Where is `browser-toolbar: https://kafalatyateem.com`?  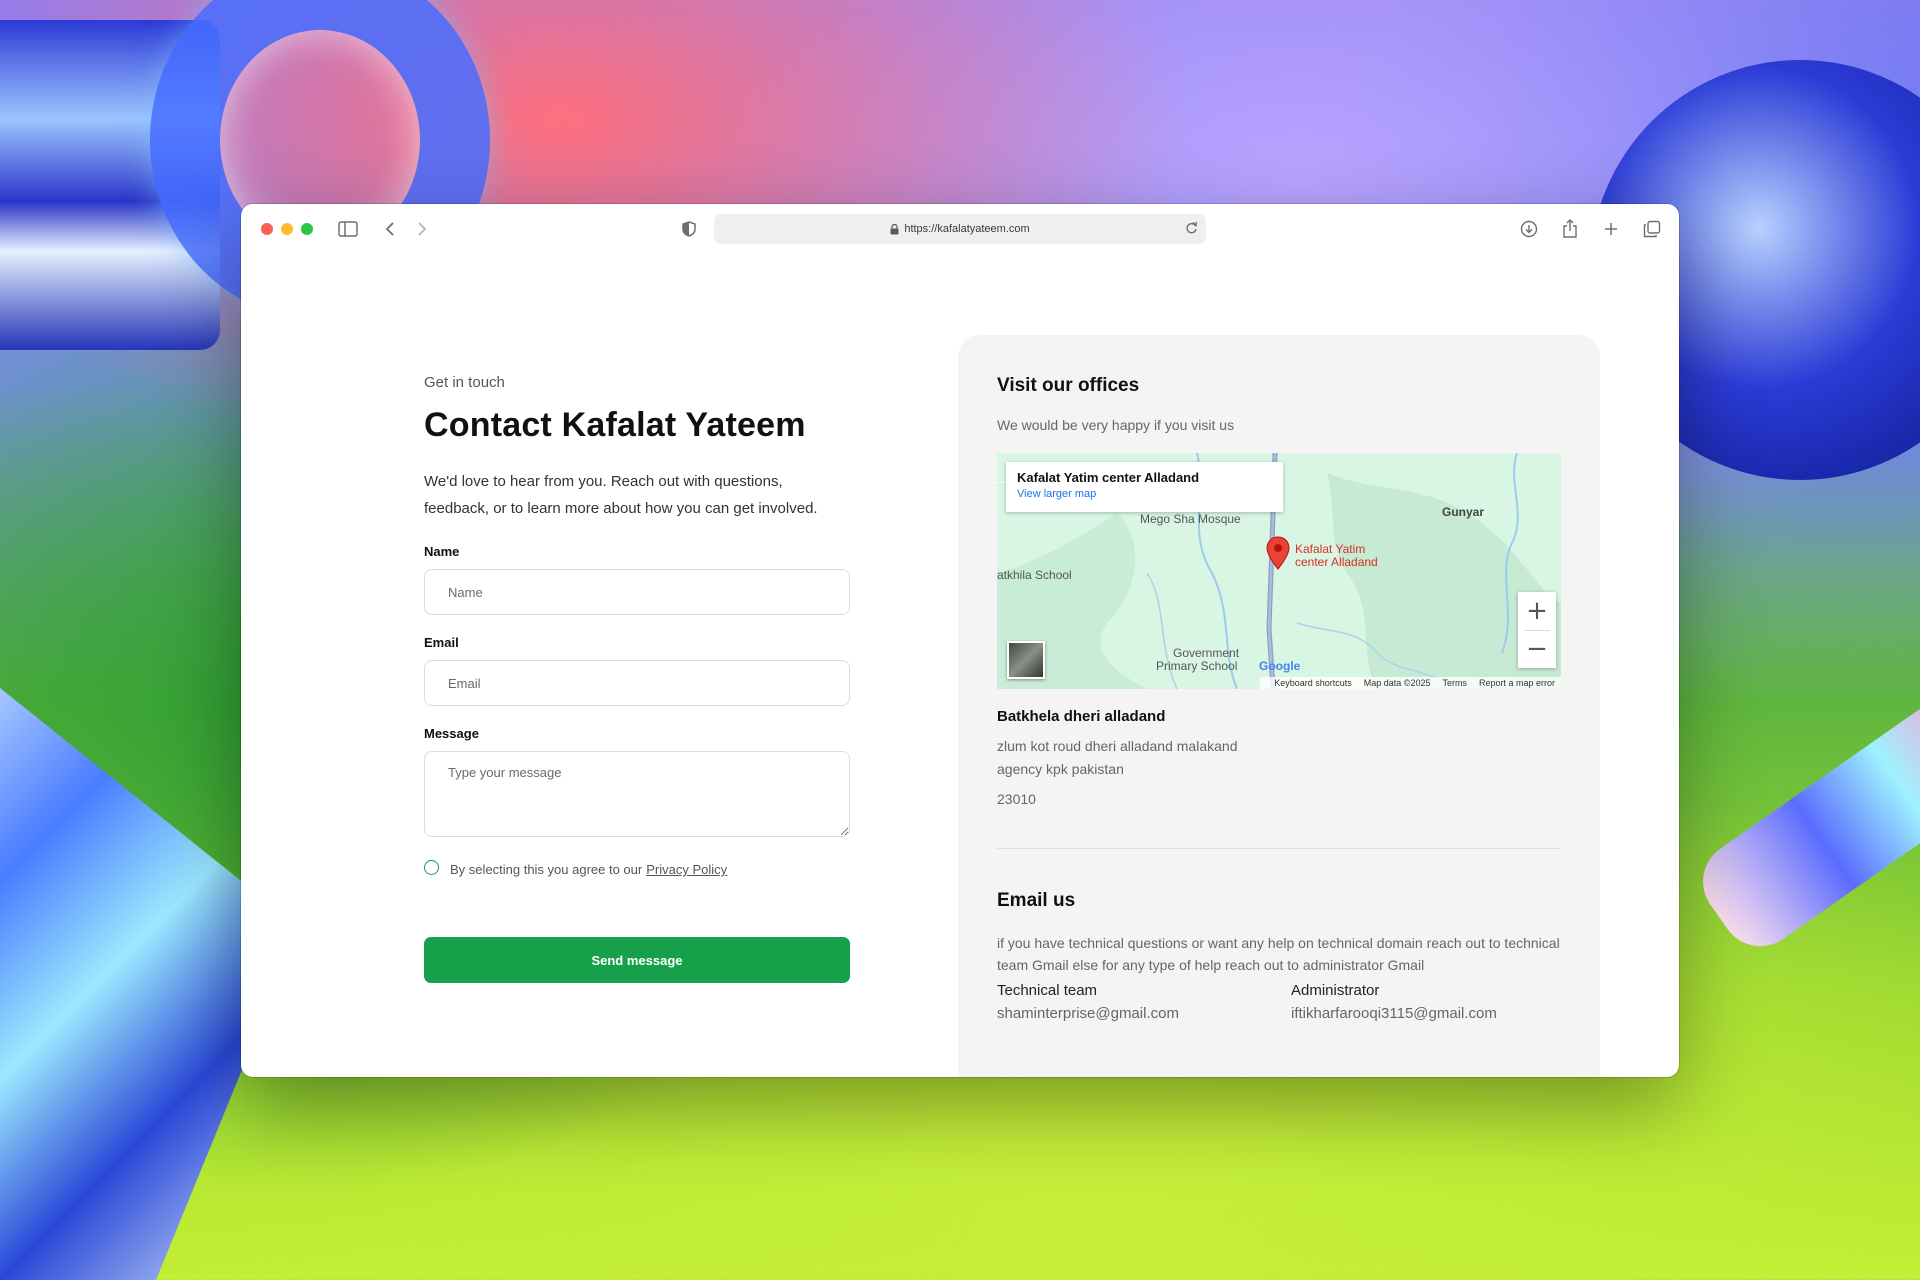
browser-toolbar: https://kafalatyateem.com is located at coordinates (960, 229).